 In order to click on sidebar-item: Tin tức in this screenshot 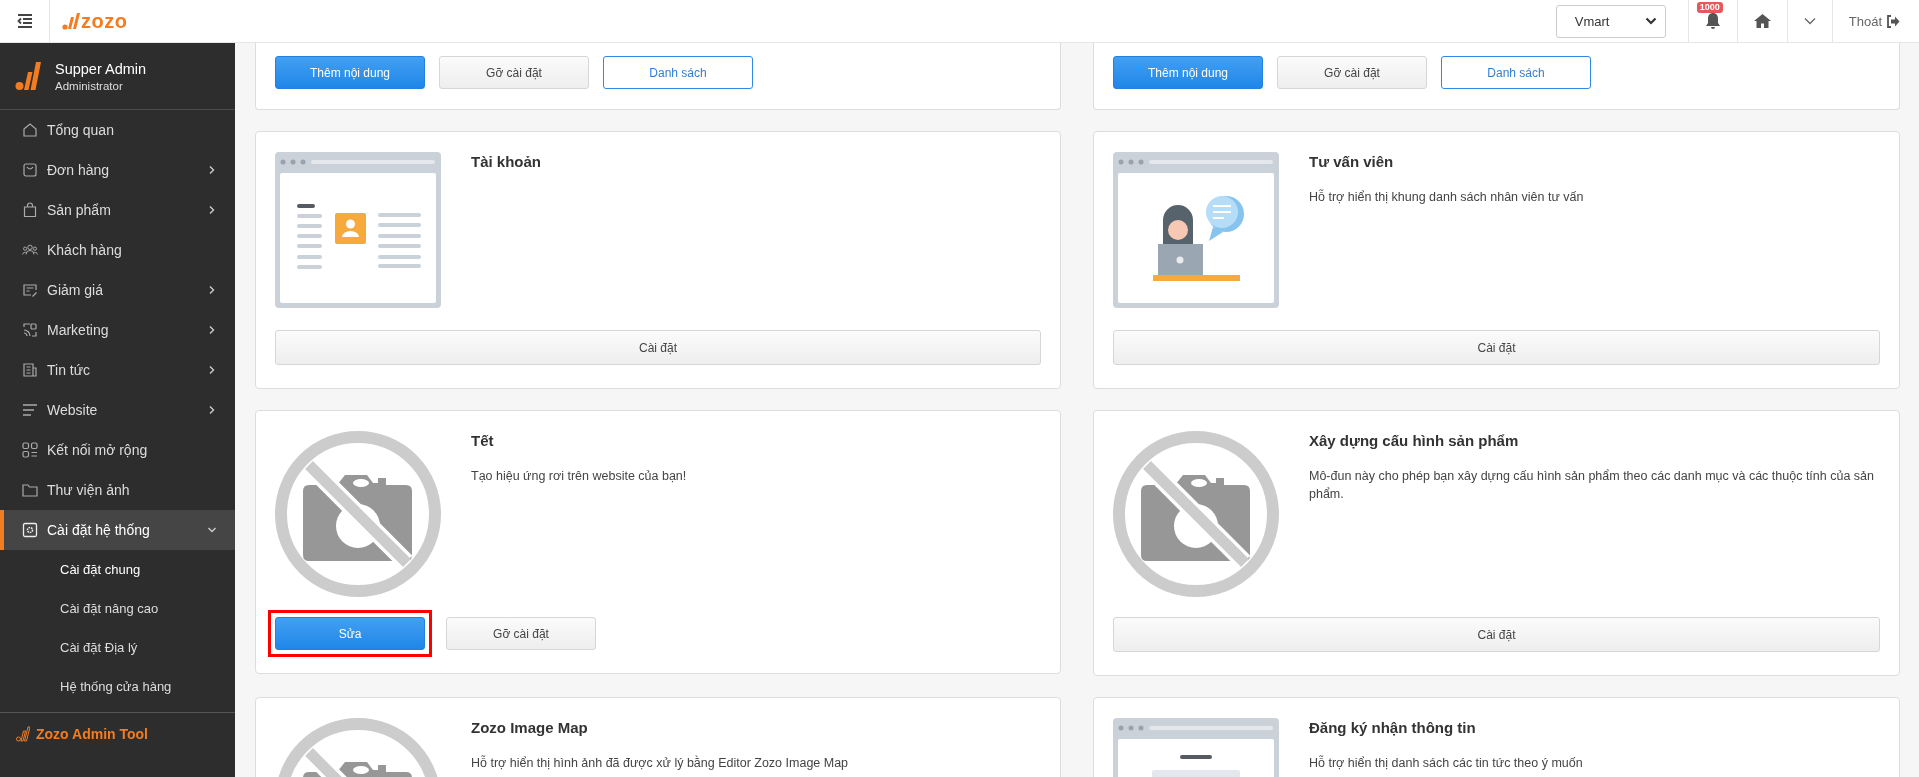, I will do `click(117, 370)`.